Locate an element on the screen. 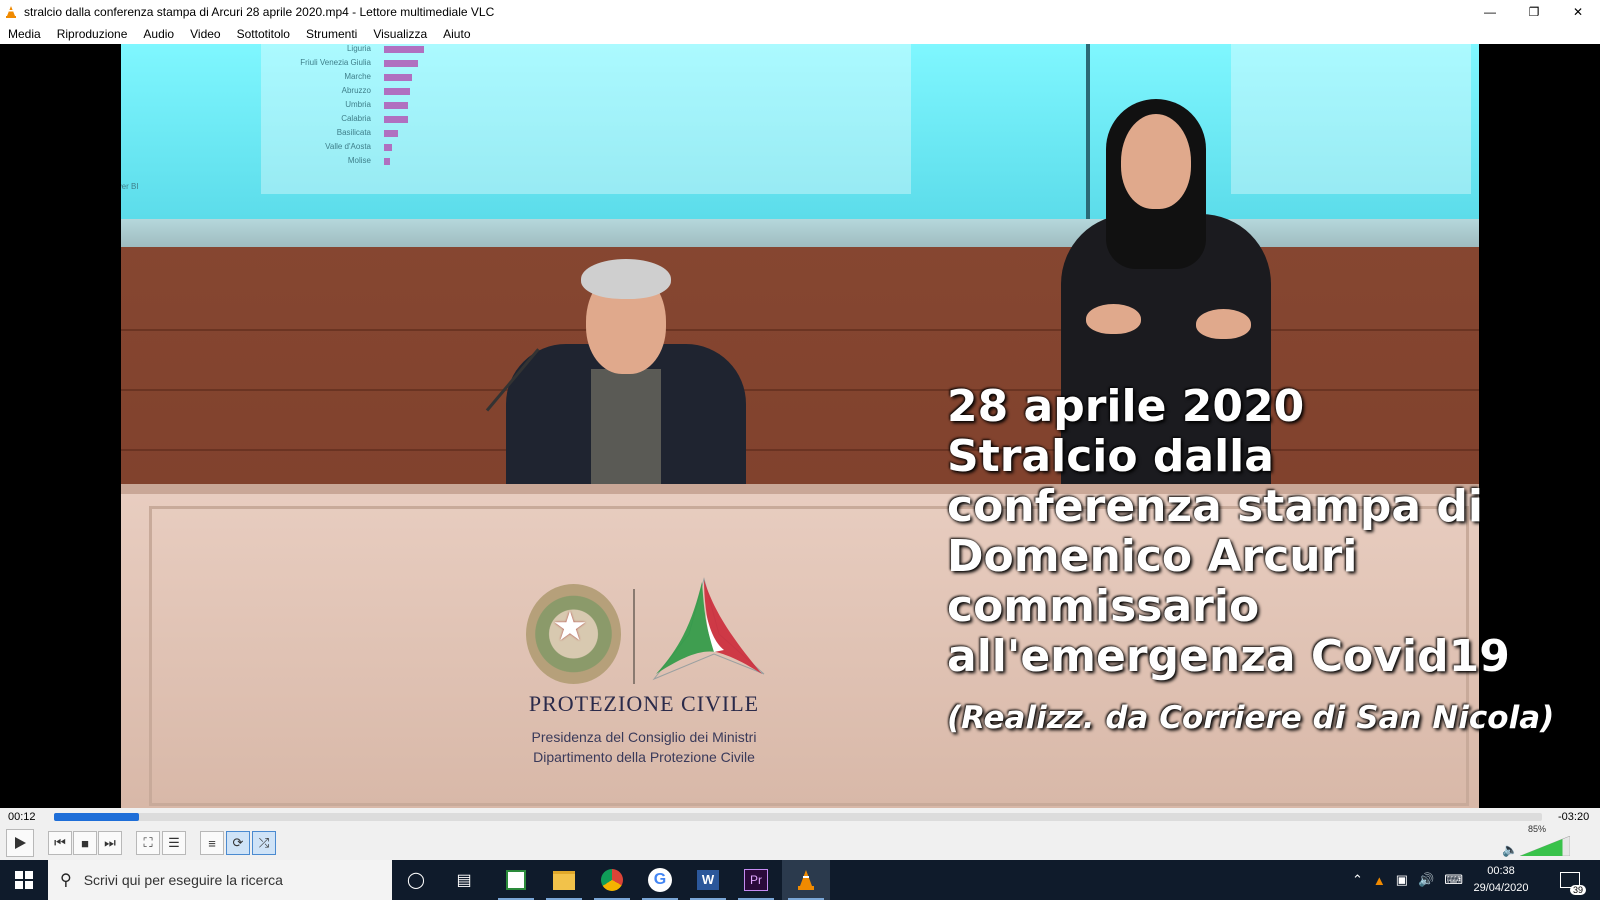 The width and height of the screenshot is (1600, 900). minimize-icon: — is located at coordinates (1490, 12).